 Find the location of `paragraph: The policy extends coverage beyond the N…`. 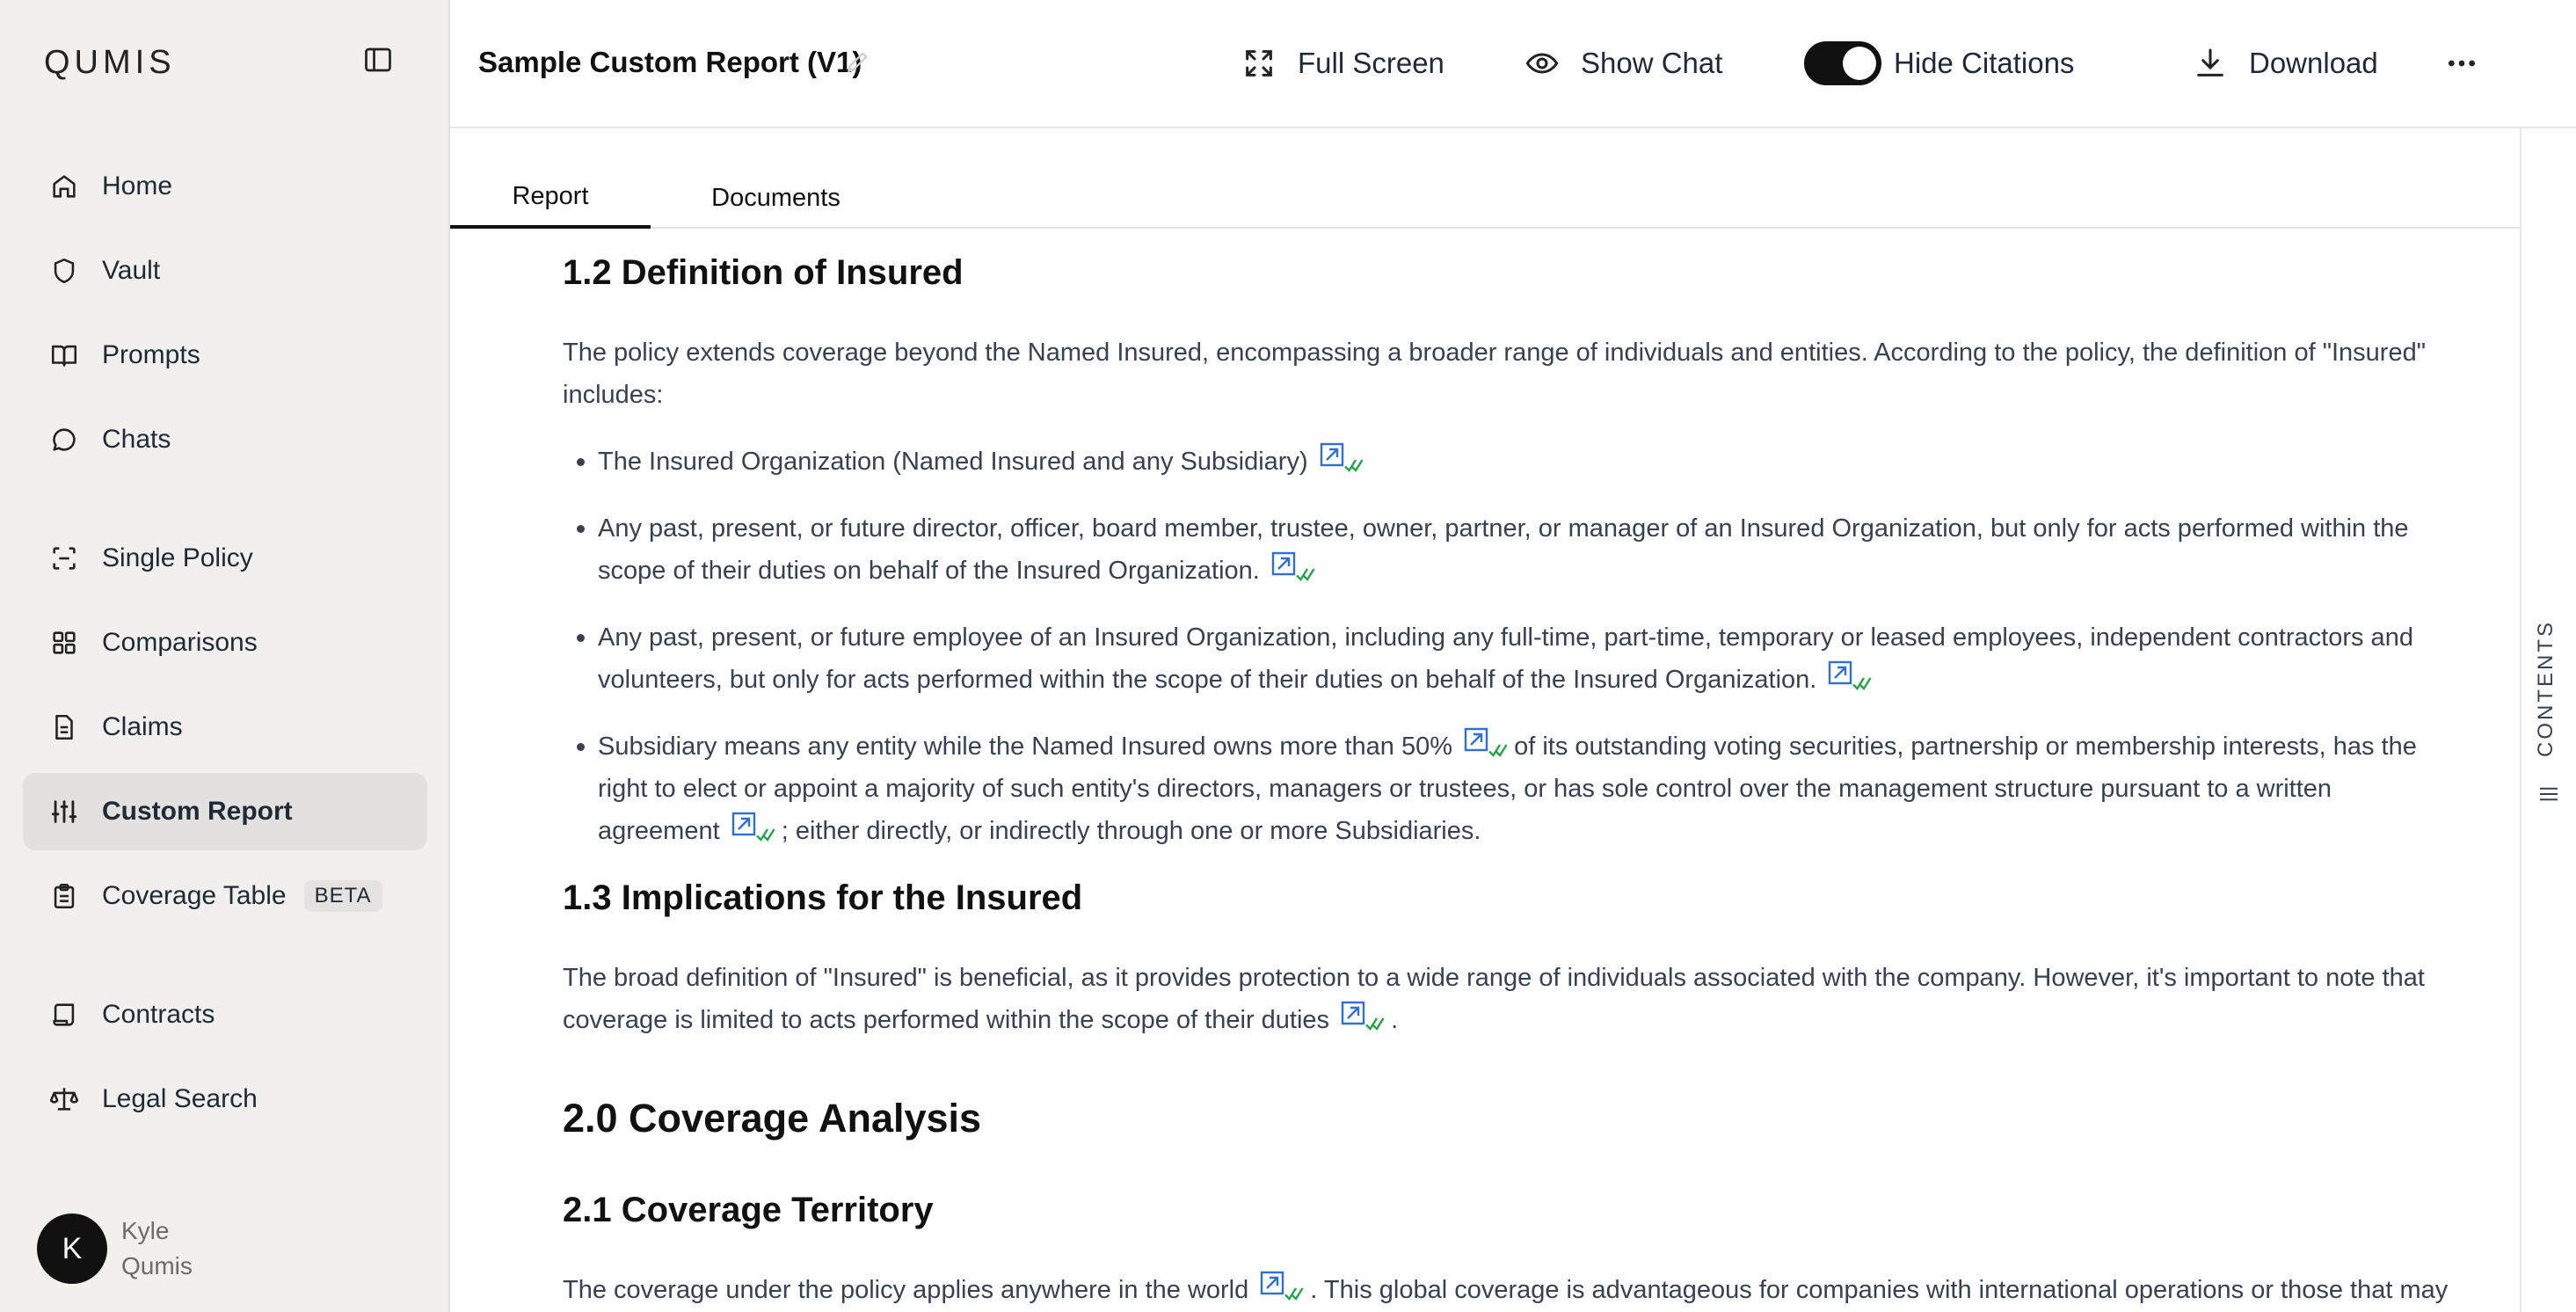

paragraph: The policy extends coverage beyond the N… is located at coordinates (1495, 374).